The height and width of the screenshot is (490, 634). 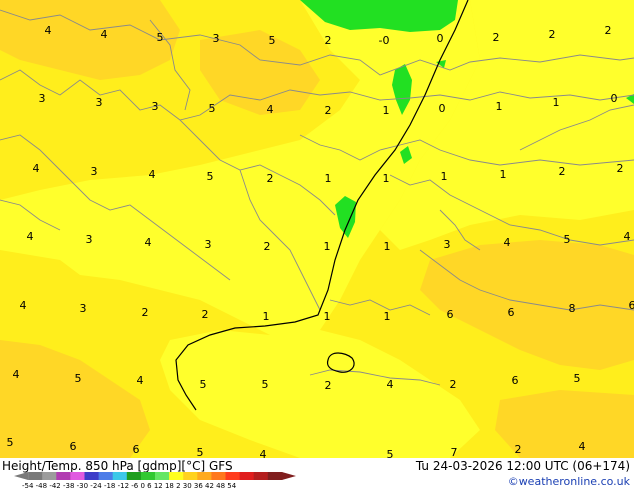 What do you see at coordinates (384, 40) in the screenshot?
I see `value-label: -0` at bounding box center [384, 40].